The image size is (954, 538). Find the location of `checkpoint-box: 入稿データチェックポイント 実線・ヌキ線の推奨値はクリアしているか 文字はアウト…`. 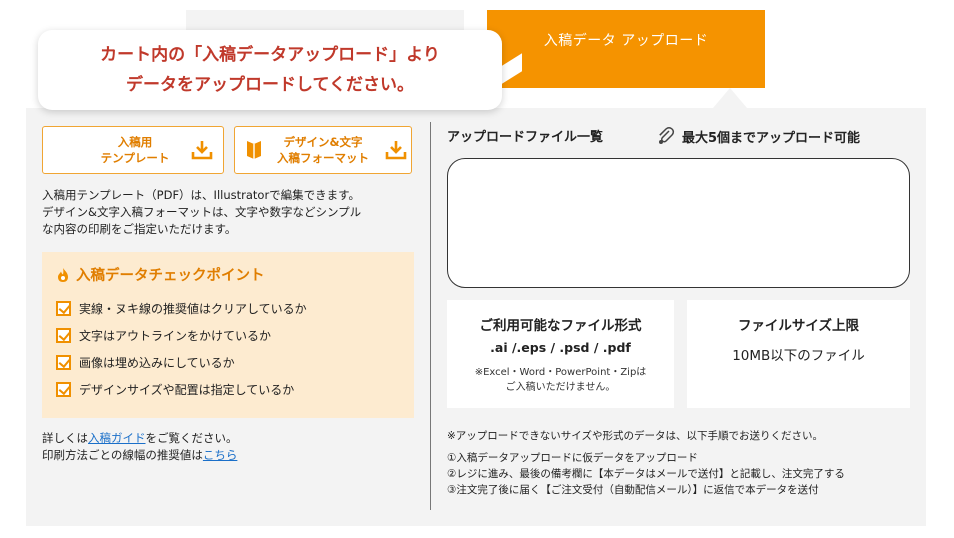

checkpoint-box: 入稿データチェックポイント 実線・ヌキ線の推奨値はクリアしているか 文字はアウト… is located at coordinates (228, 335).